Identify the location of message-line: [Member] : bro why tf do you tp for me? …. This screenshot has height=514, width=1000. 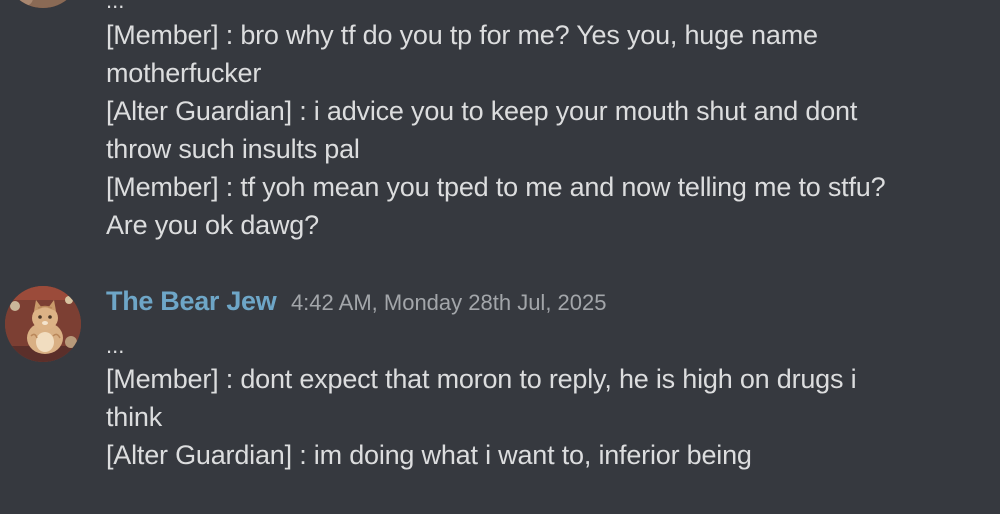
(462, 35).